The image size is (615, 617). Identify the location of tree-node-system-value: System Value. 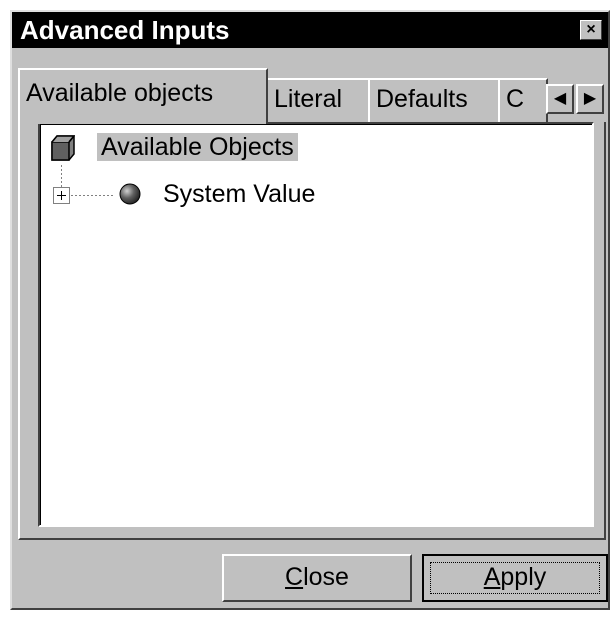
(239, 194).